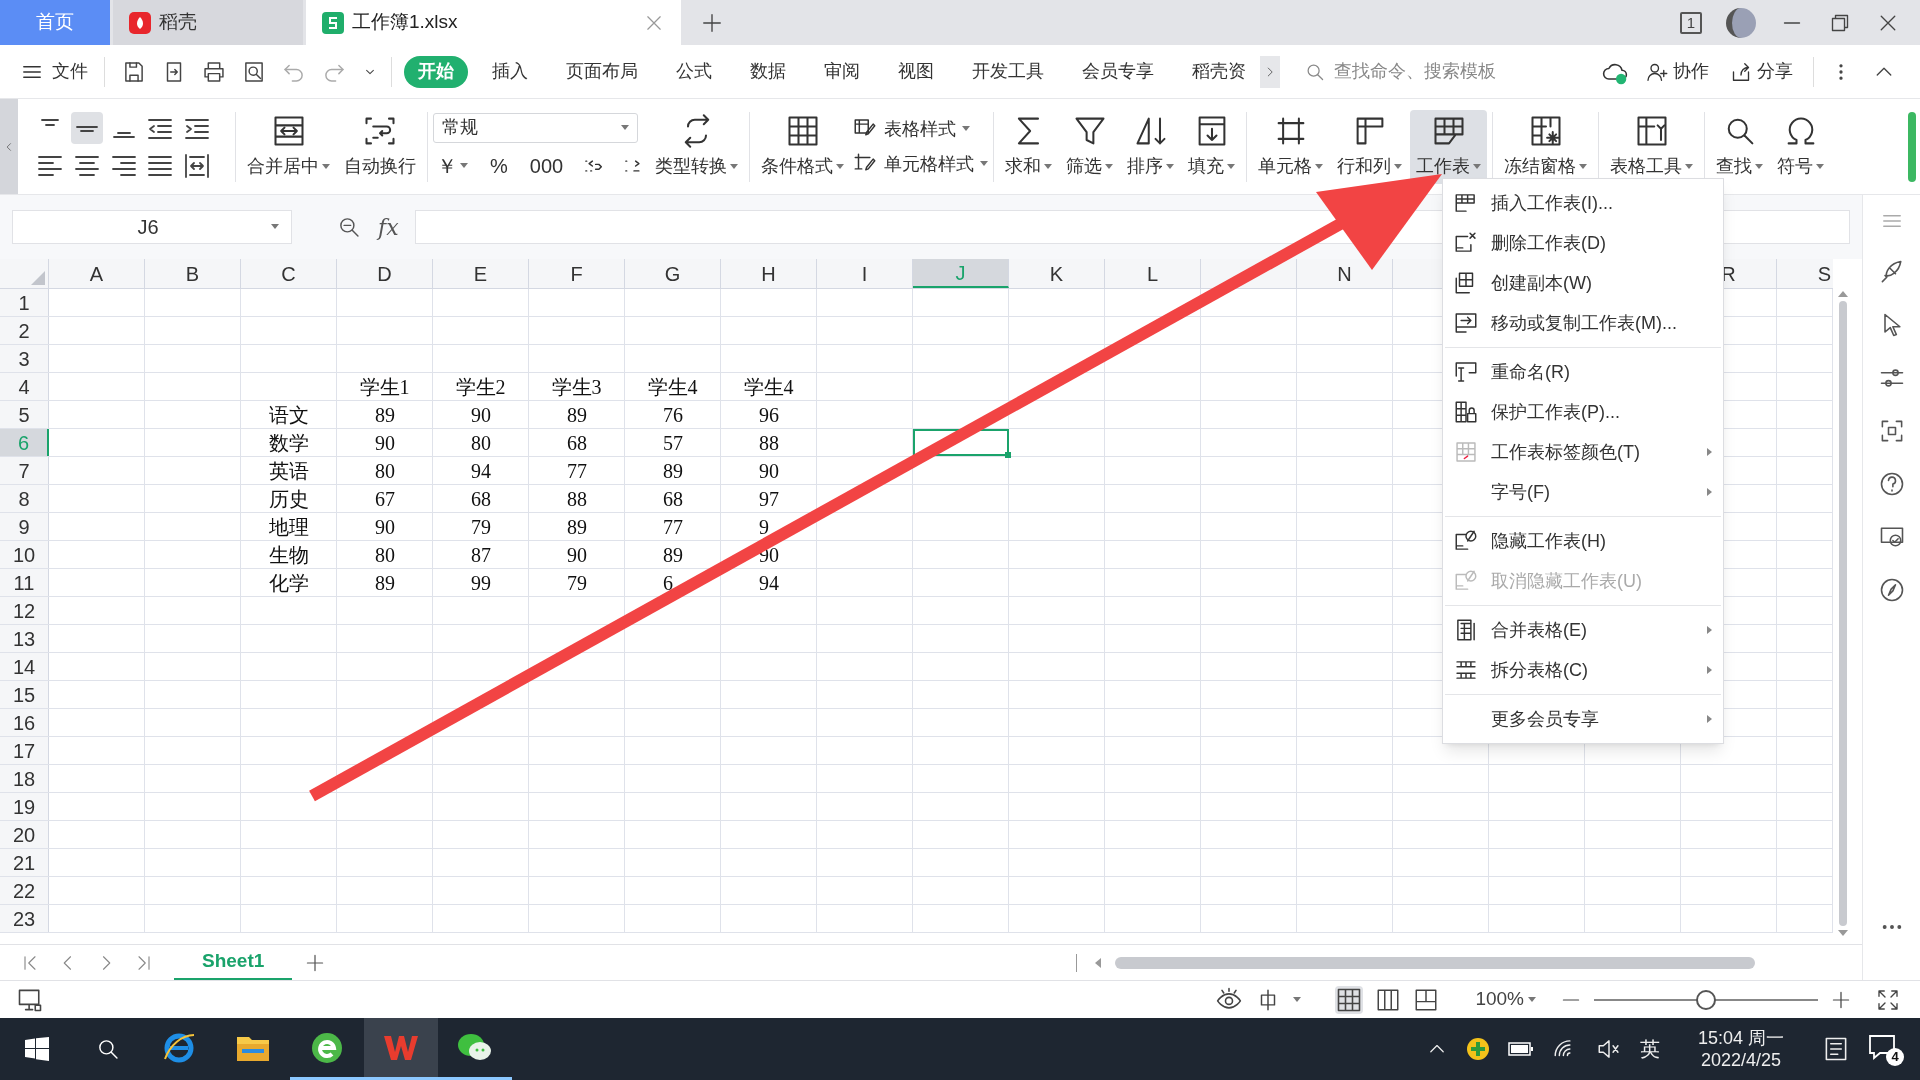 The width and height of the screenshot is (1920, 1080). What do you see at coordinates (1583, 541) in the screenshot?
I see `menu-item: 隐藏工作表(H)` at bounding box center [1583, 541].